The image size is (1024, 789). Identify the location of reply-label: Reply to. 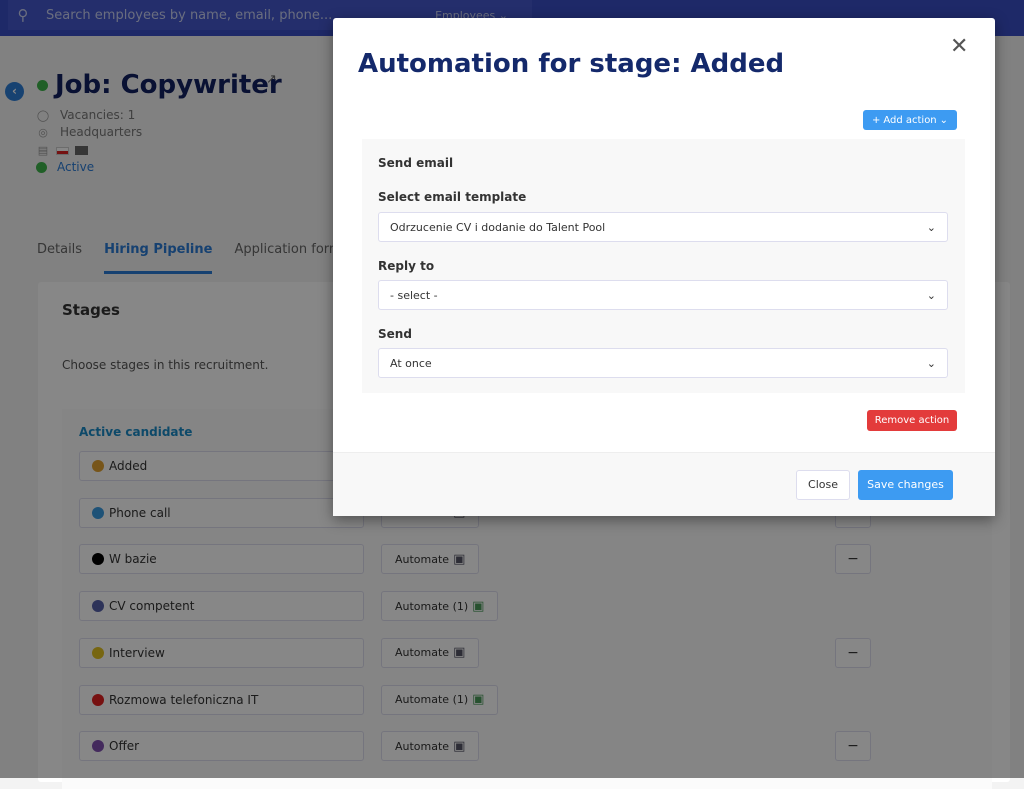
(406, 266).